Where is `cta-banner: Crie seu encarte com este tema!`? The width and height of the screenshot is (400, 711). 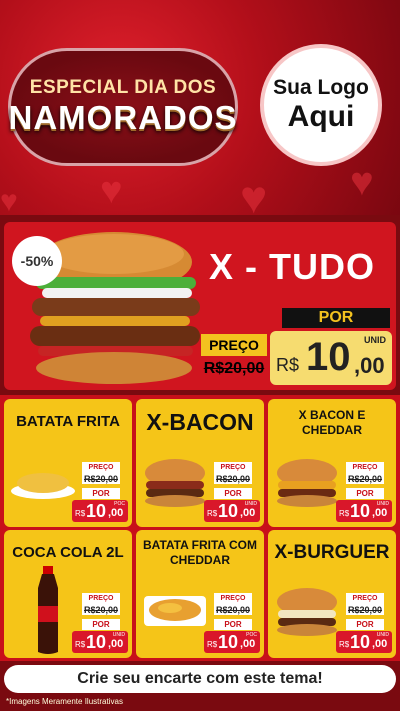
cta-banner: Crie seu encarte com este tema! is located at coordinates (200, 679).